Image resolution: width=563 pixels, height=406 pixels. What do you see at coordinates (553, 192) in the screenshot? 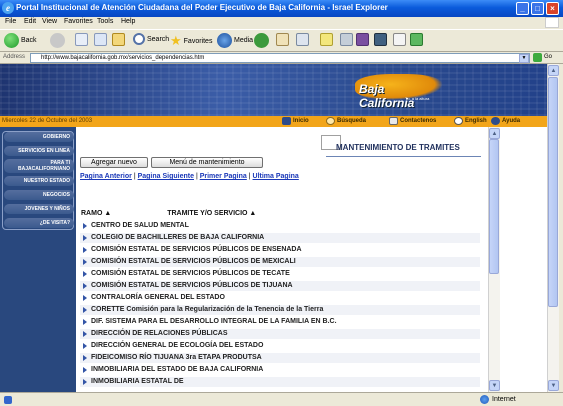
I see `window-scroll-thumb` at bounding box center [553, 192].